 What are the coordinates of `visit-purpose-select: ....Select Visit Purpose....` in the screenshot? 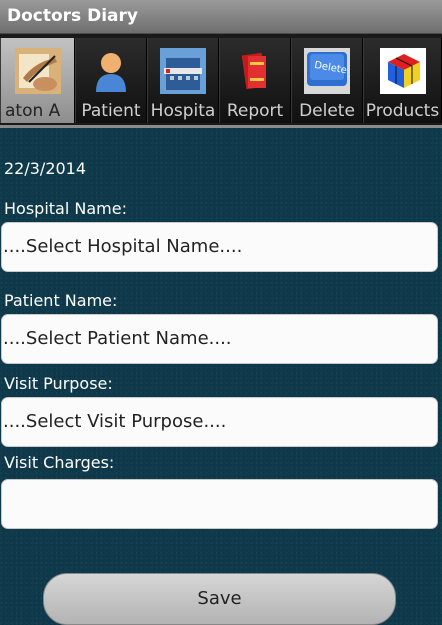 It's located at (219, 422).